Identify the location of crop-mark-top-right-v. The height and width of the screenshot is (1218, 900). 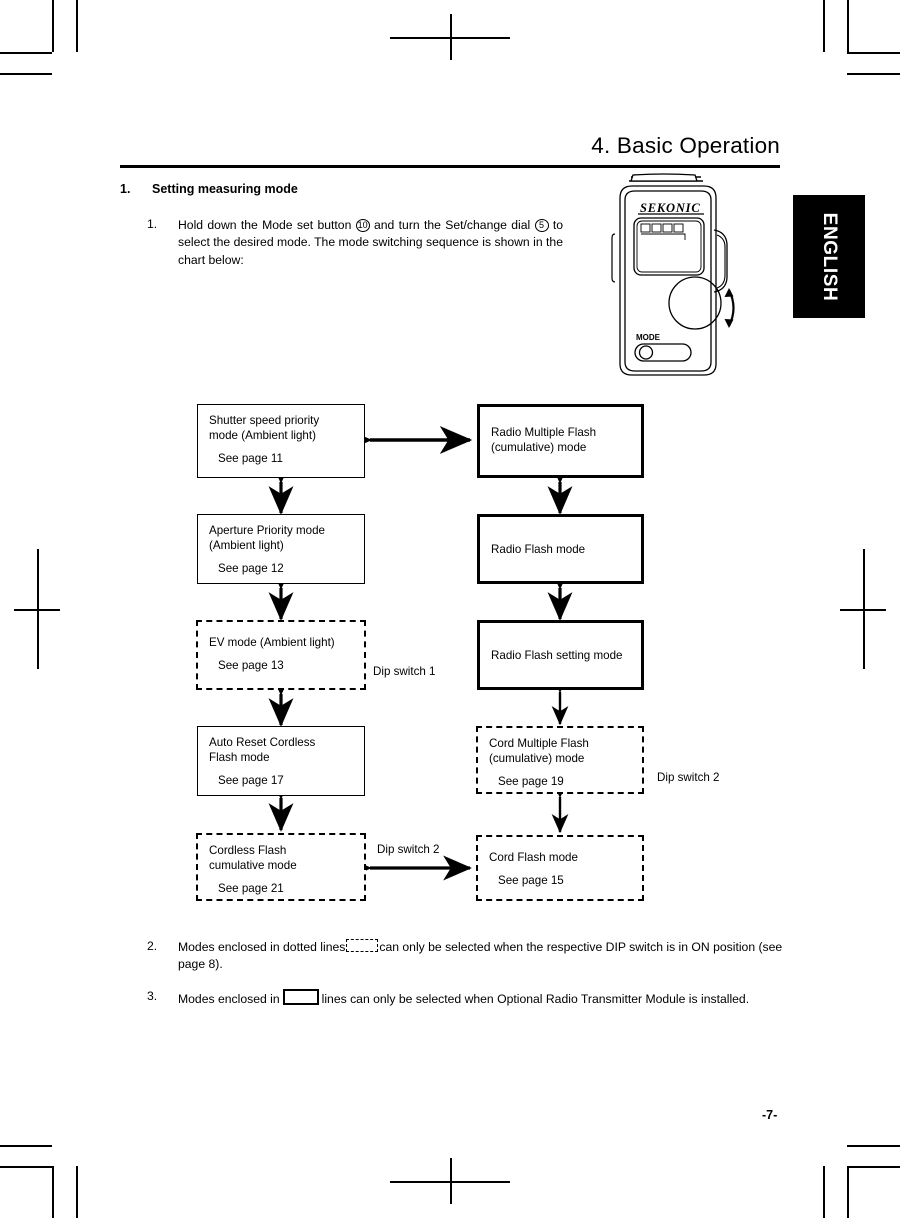
(848, 26).